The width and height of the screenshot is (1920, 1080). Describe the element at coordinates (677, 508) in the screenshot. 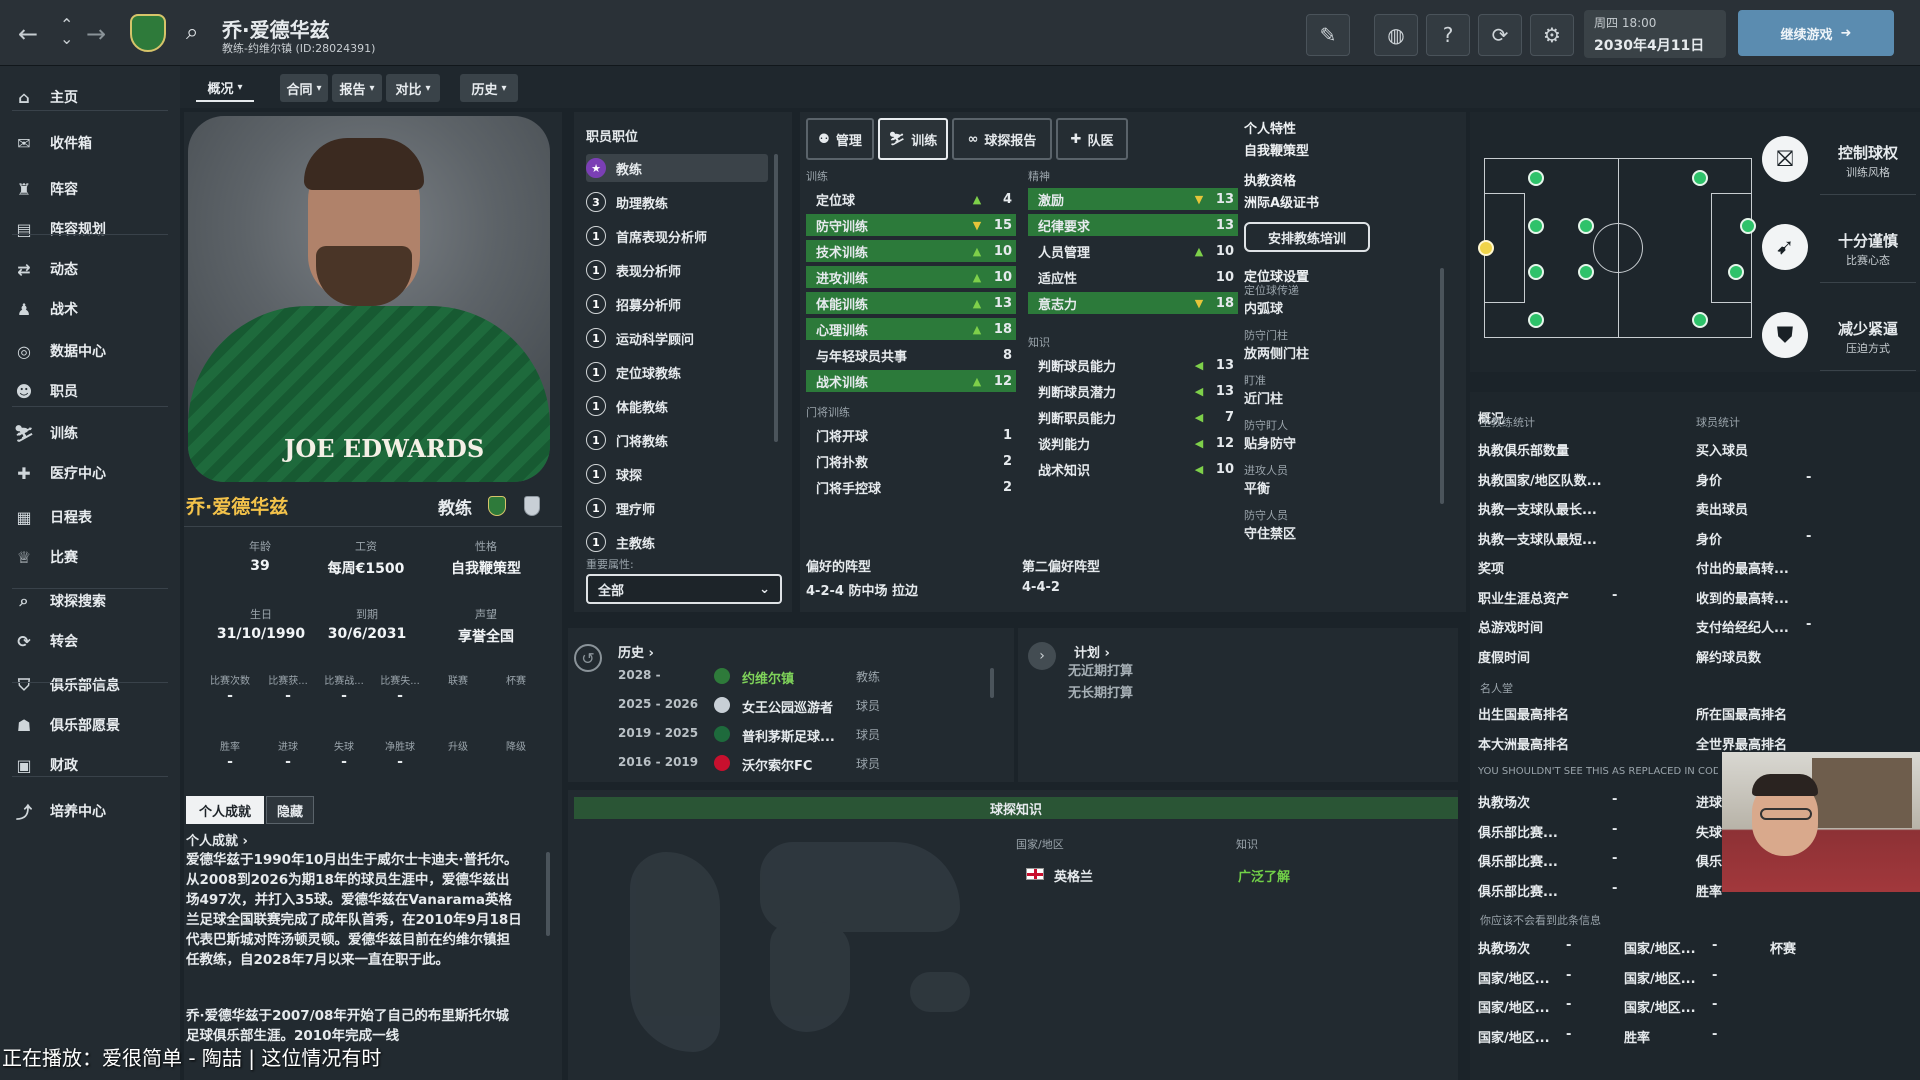

I see `role-item: 1 理疗师` at that location.